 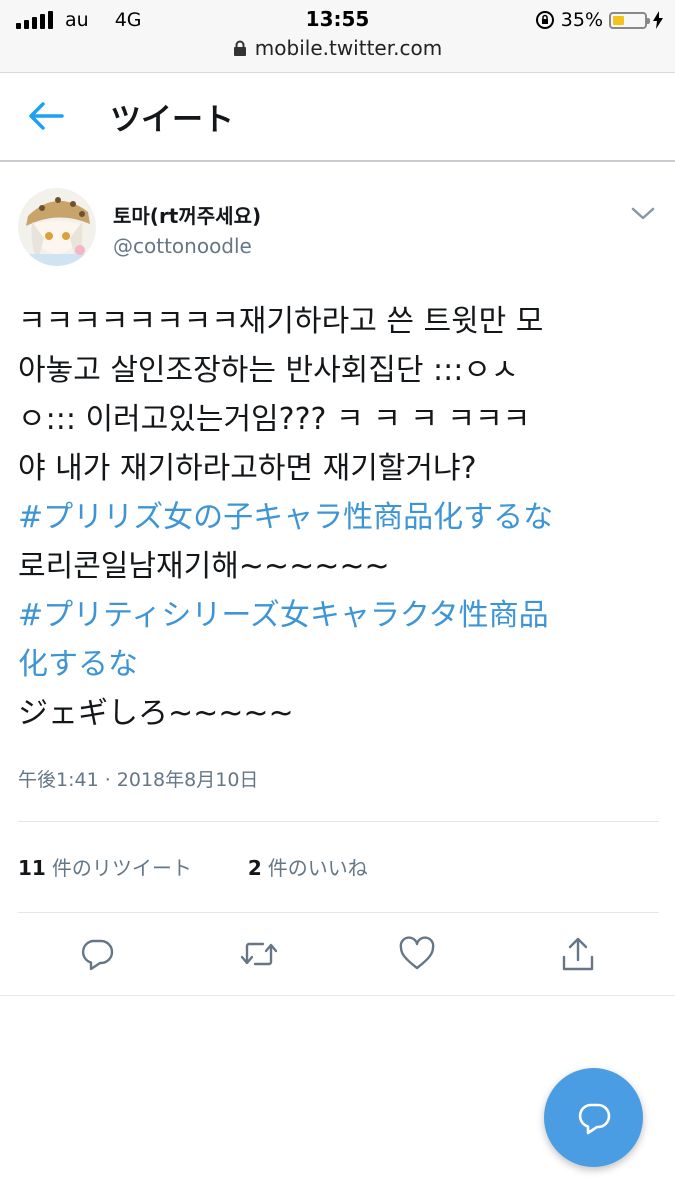 I want to click on share-button, so click(x=578, y=954).